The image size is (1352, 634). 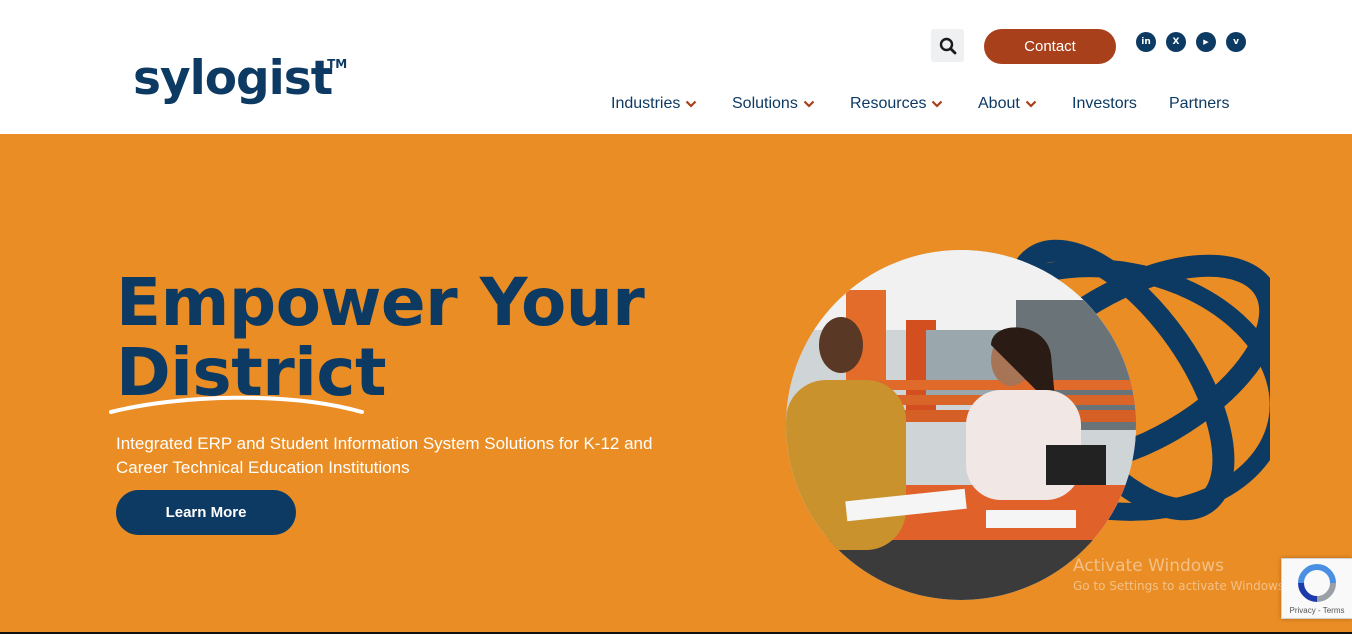 I want to click on nav-label: Investors, so click(x=1104, y=103).